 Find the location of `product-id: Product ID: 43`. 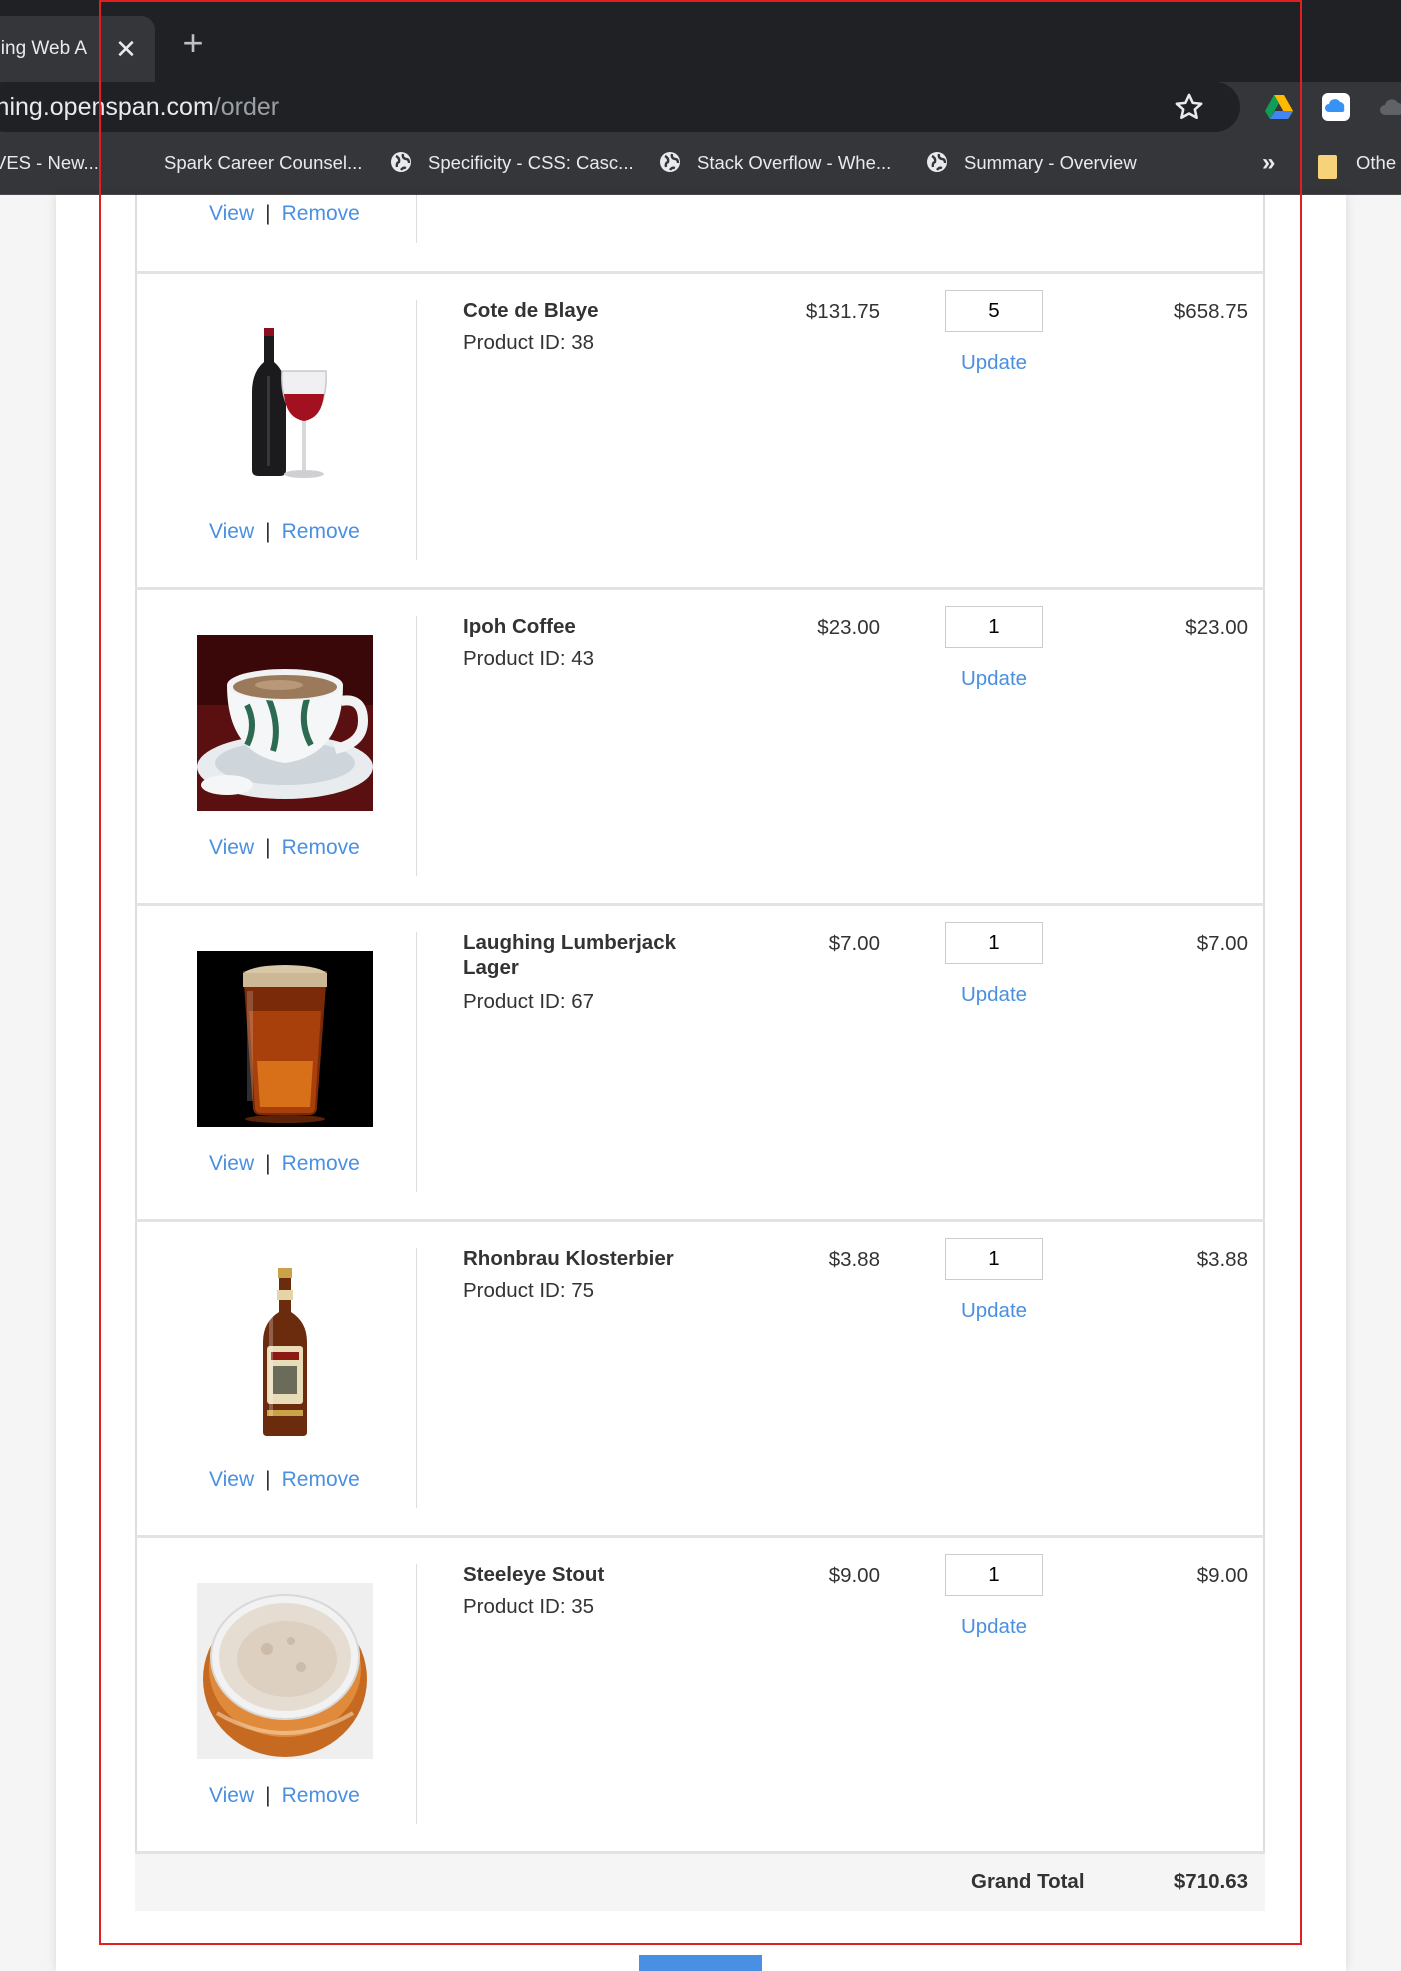

product-id: Product ID: 43 is located at coordinates (529, 658).